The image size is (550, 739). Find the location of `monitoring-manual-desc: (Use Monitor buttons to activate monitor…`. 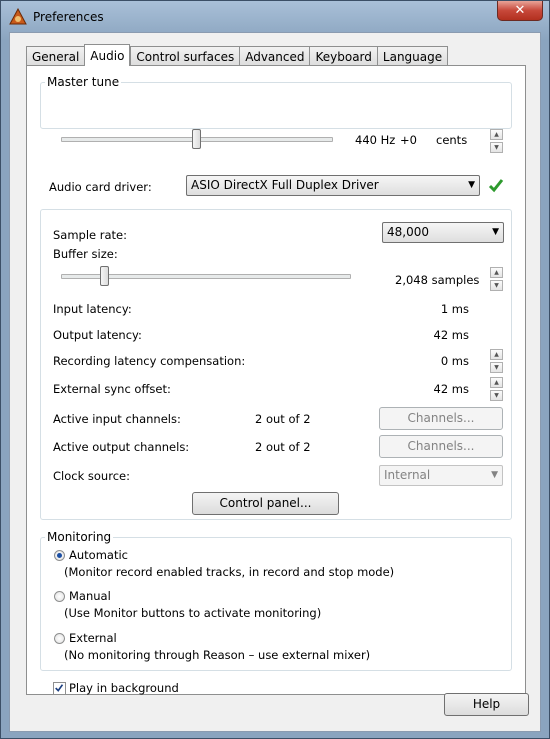

monitoring-manual-desc: (Use Monitor buttons to activate monitor… is located at coordinates (193, 613).